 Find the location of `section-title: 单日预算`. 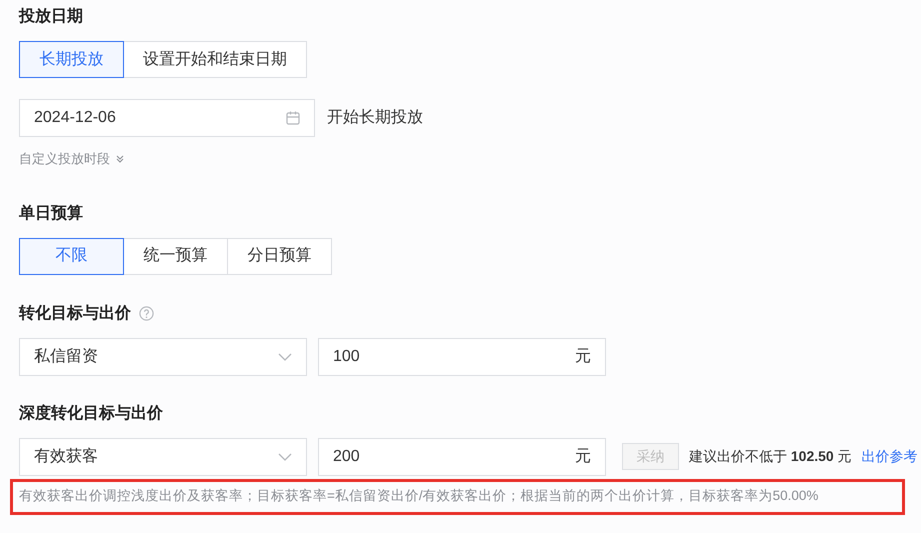

section-title: 单日预算 is located at coordinates (51, 214).